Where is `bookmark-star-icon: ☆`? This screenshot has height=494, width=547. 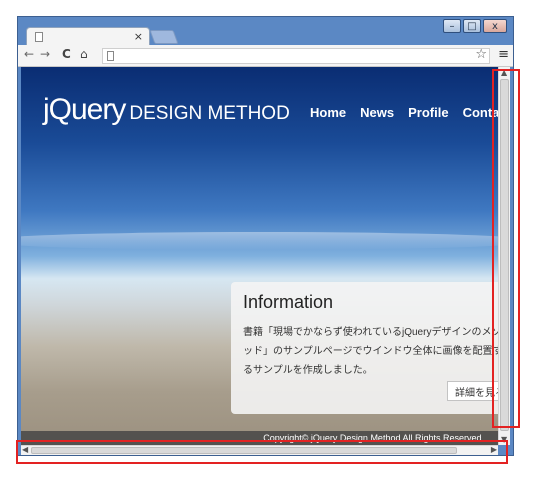
bookmark-star-icon: ☆ is located at coordinates (481, 54).